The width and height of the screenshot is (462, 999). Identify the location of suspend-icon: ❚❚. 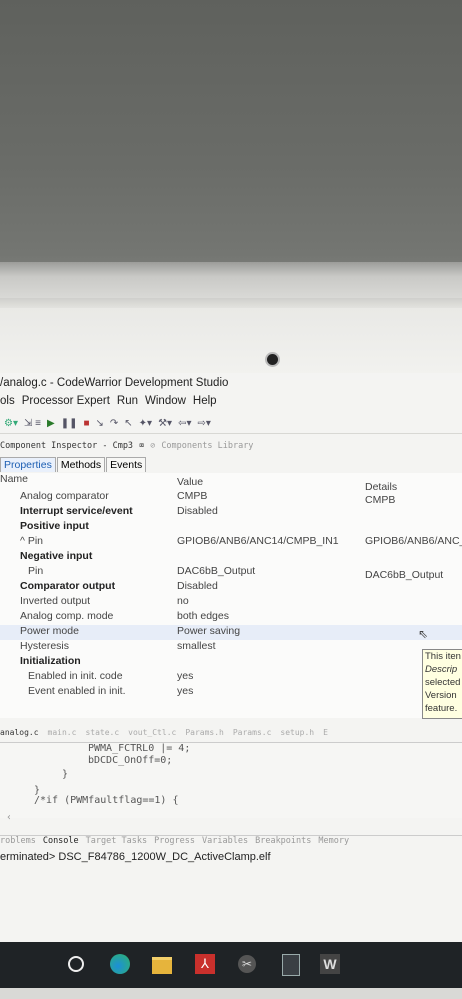
(69, 423).